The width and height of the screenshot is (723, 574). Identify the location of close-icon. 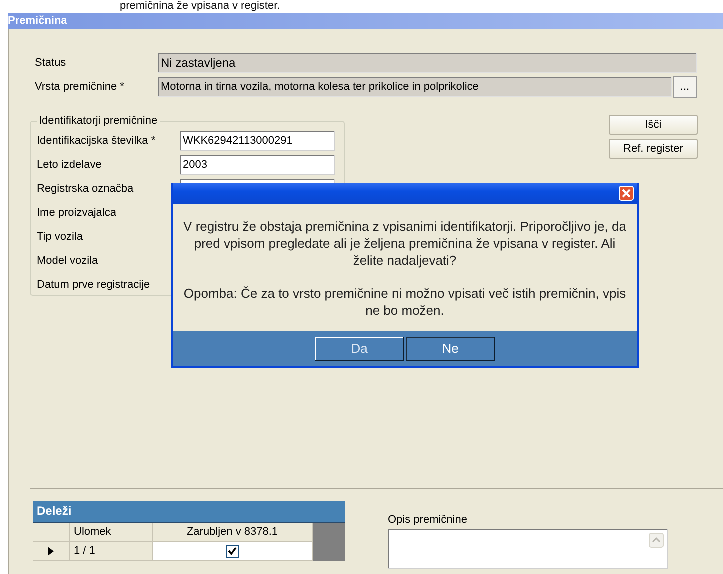
(626, 193).